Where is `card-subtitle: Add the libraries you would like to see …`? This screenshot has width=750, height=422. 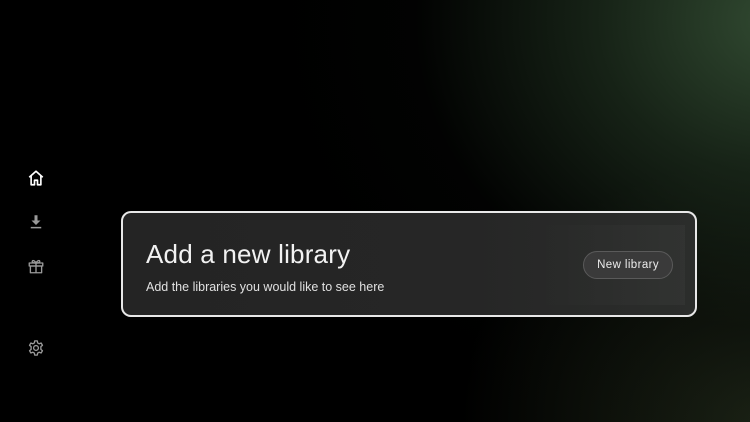 card-subtitle: Add the libraries you would like to see … is located at coordinates (265, 287).